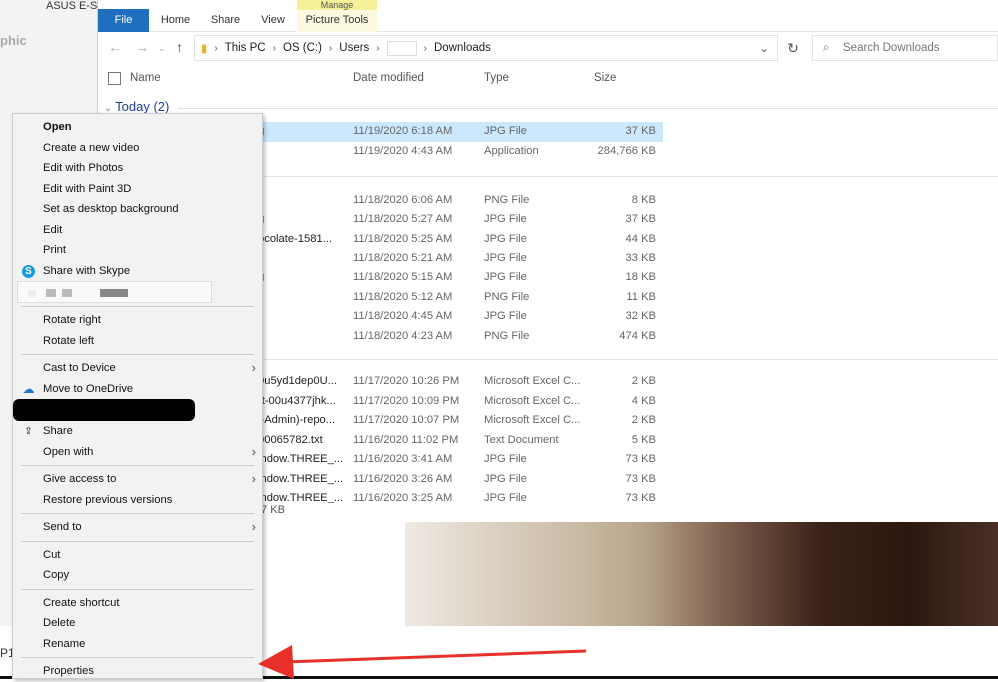  Describe the element at coordinates (435, 656) in the screenshot. I see `arrow-shaft` at that location.